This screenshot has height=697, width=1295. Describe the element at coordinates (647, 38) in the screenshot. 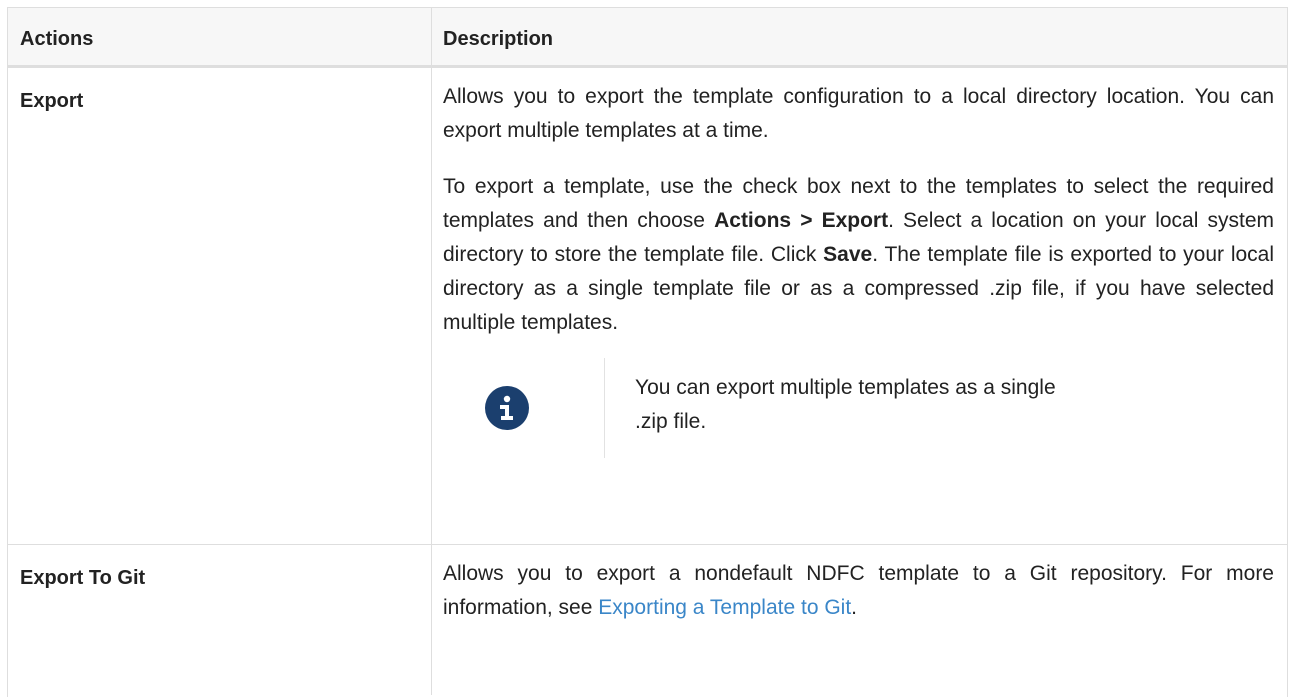

I see `table-header-row: Actions Description` at that location.